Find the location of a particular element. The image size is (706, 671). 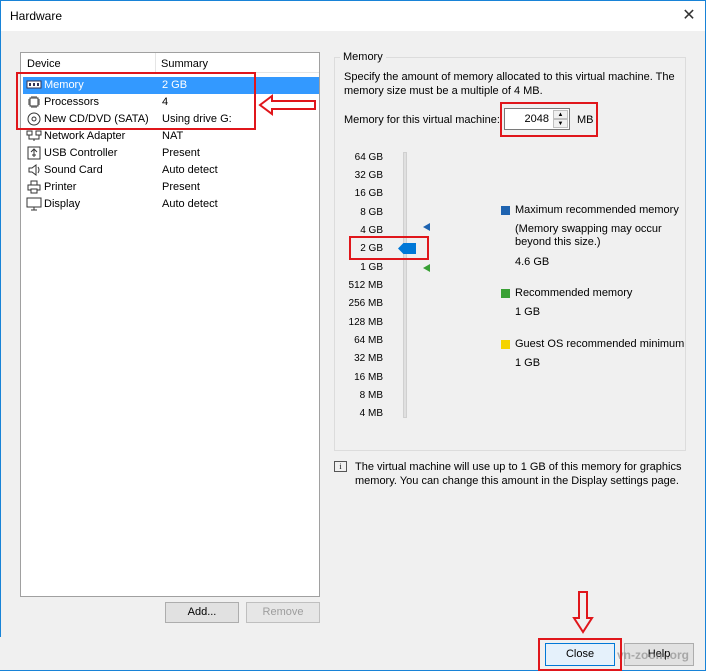

device-row-network-adapter: Network Adapter NAT is located at coordinates (171, 136).